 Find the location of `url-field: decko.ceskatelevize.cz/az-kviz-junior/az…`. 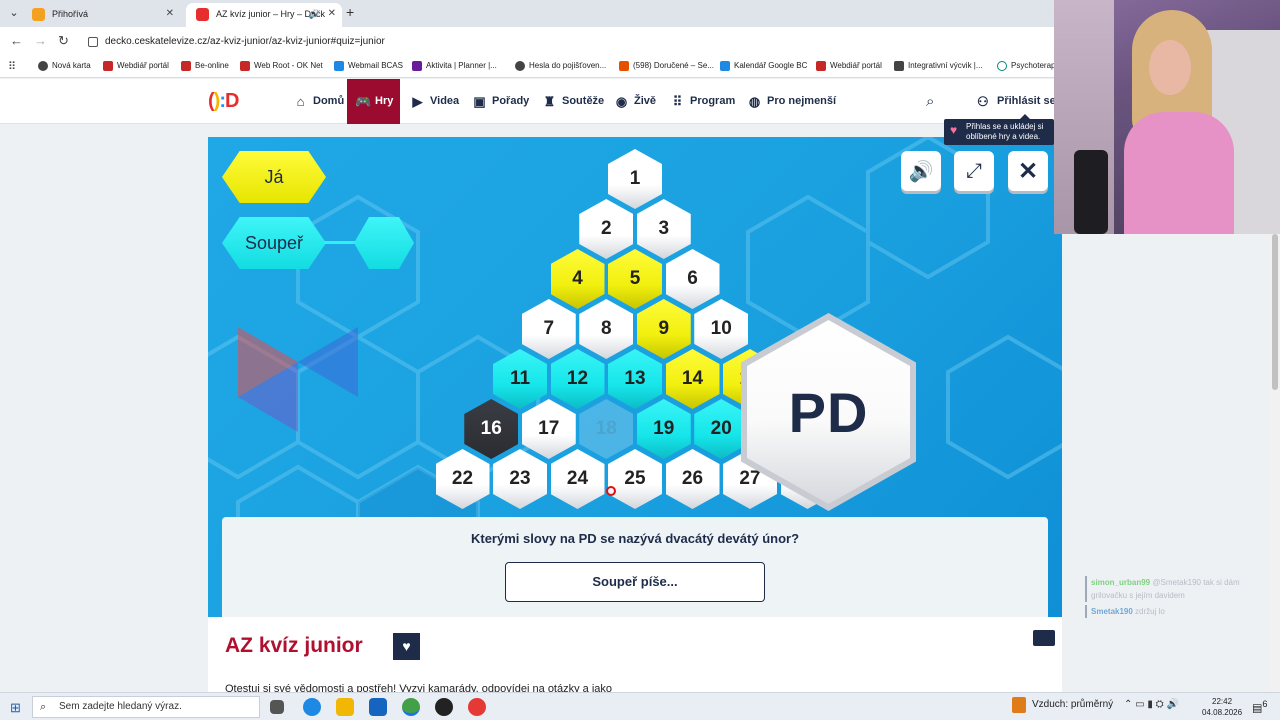

url-field: decko.ceskatelevize.cz/az-kviz-junior/az… is located at coordinates (564, 42).